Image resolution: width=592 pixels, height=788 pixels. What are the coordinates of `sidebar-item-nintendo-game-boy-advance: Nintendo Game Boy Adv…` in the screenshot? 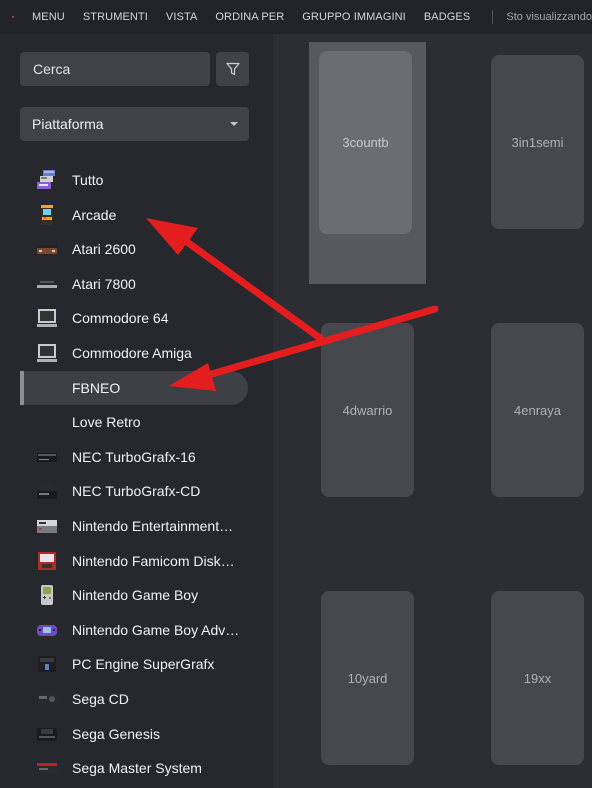 It's located at (134, 630).